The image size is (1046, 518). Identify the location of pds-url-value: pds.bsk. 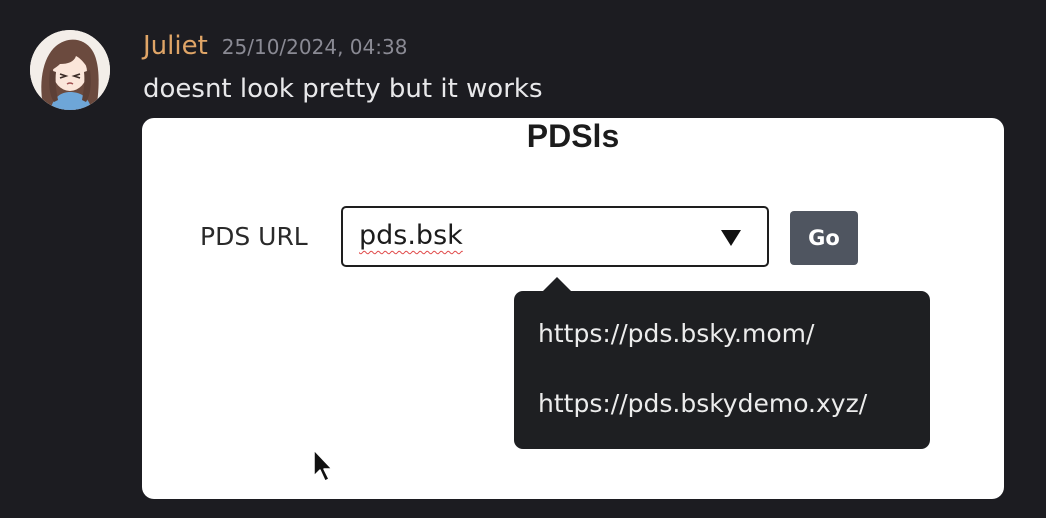
(411, 235).